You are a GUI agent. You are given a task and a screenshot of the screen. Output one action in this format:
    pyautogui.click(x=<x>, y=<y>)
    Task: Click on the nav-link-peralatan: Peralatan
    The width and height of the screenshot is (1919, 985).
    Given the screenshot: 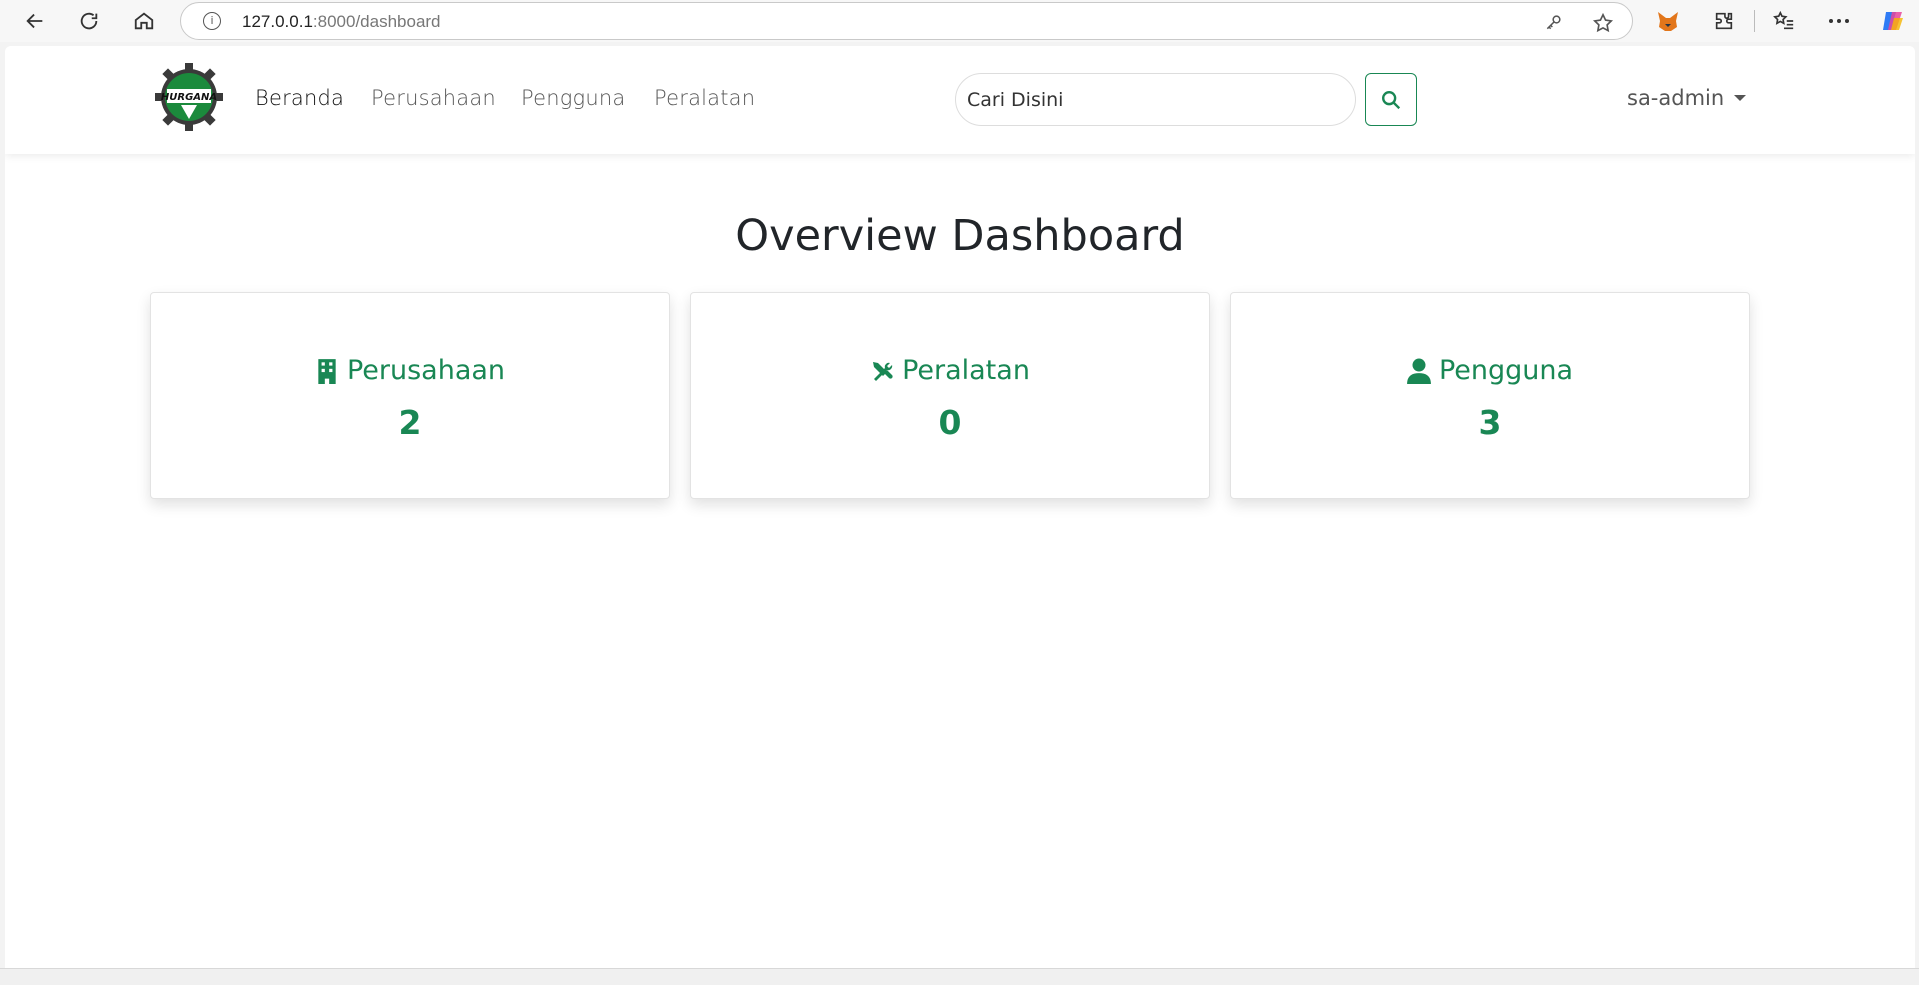 What is the action you would take?
    pyautogui.click(x=704, y=98)
    